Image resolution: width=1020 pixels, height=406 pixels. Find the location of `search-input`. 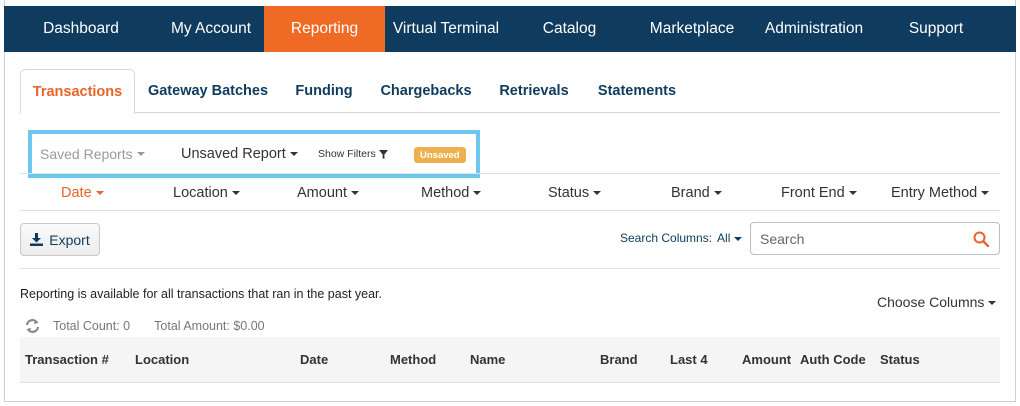

search-input is located at coordinates (860, 238).